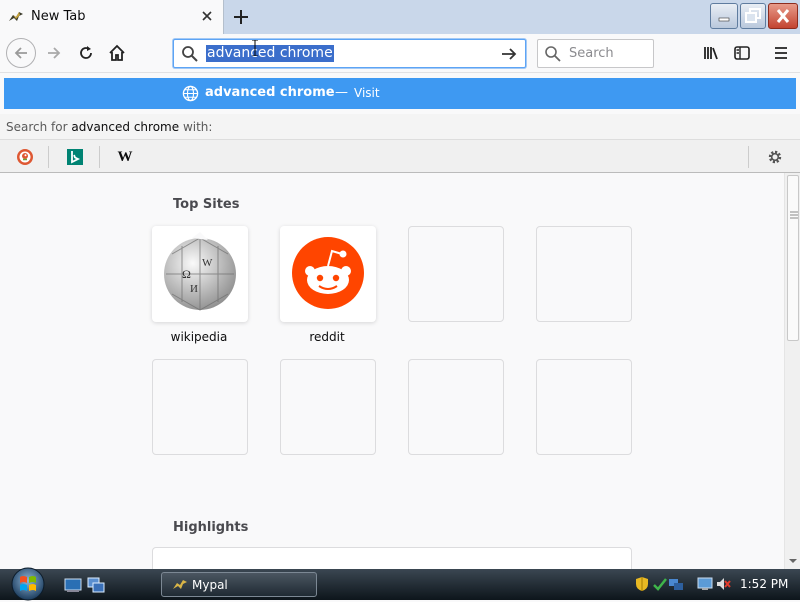 This screenshot has width=800, height=602. I want to click on close-window-button, so click(783, 16).